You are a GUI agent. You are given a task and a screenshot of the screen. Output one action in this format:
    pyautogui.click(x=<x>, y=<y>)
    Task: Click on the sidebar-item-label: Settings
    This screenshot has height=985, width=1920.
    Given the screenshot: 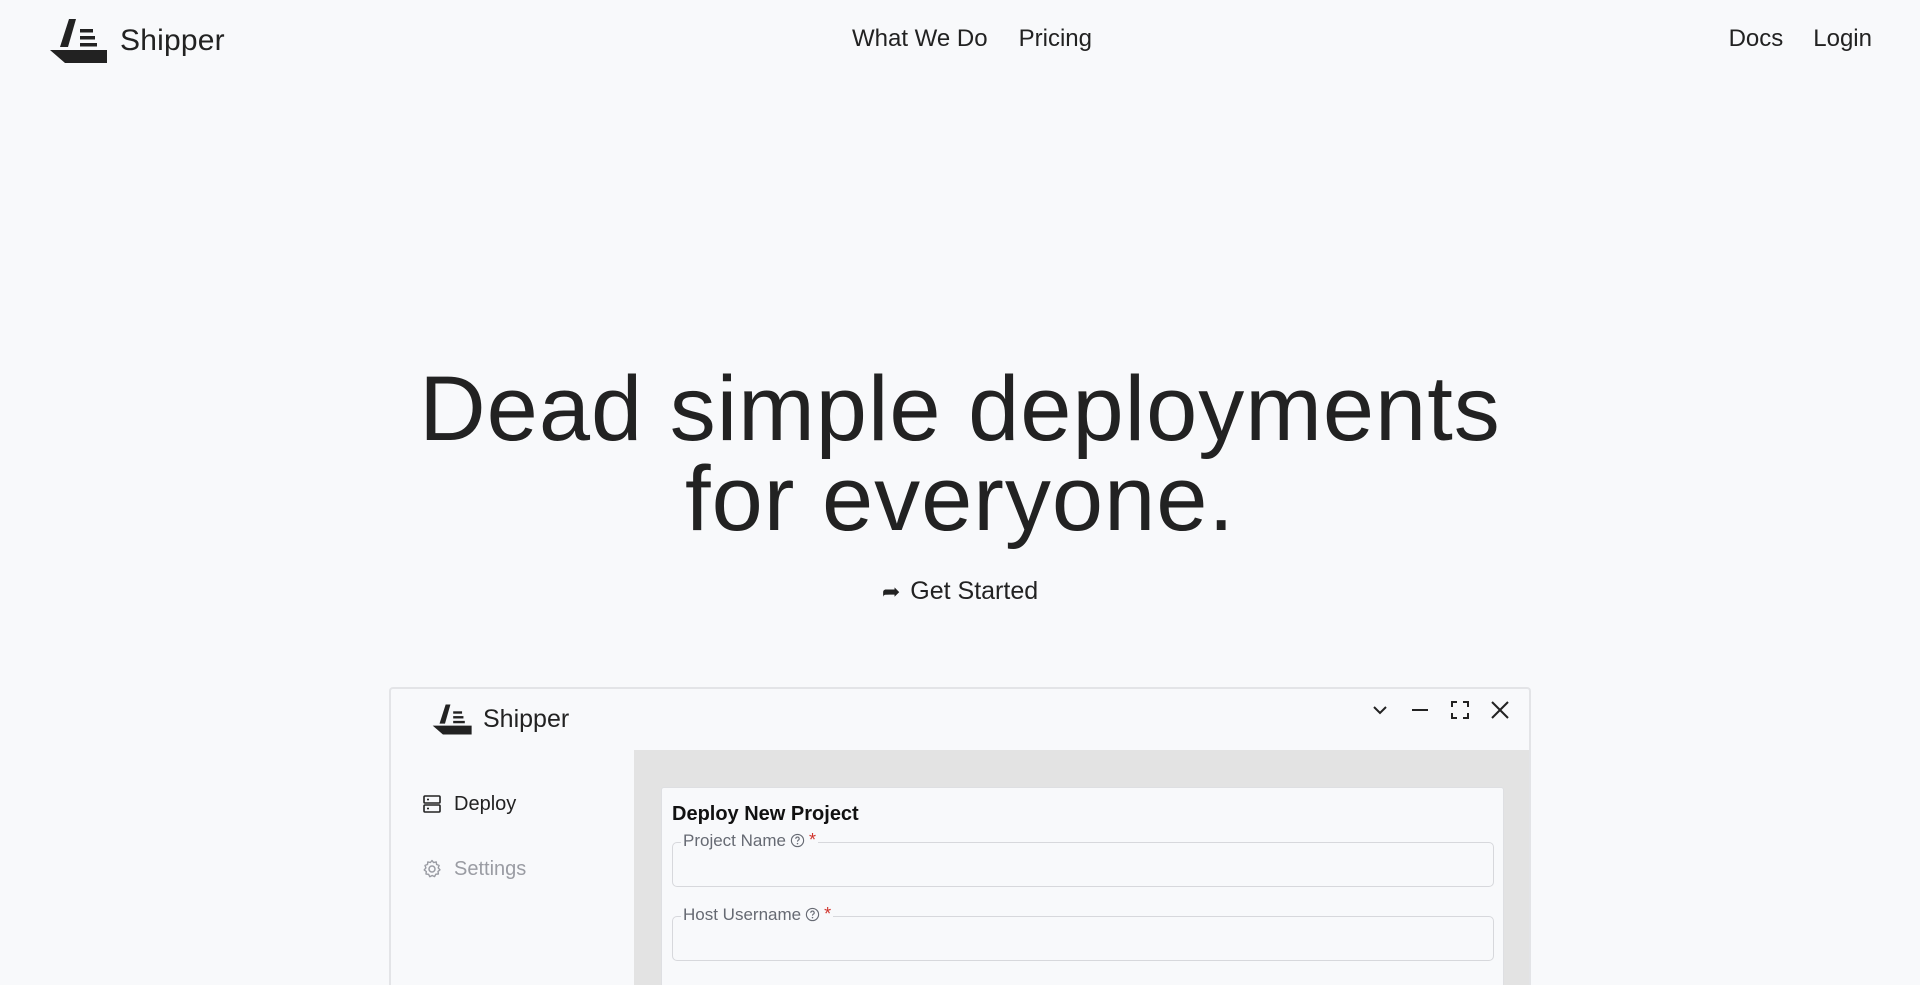 What is the action you would take?
    pyautogui.click(x=490, y=868)
    